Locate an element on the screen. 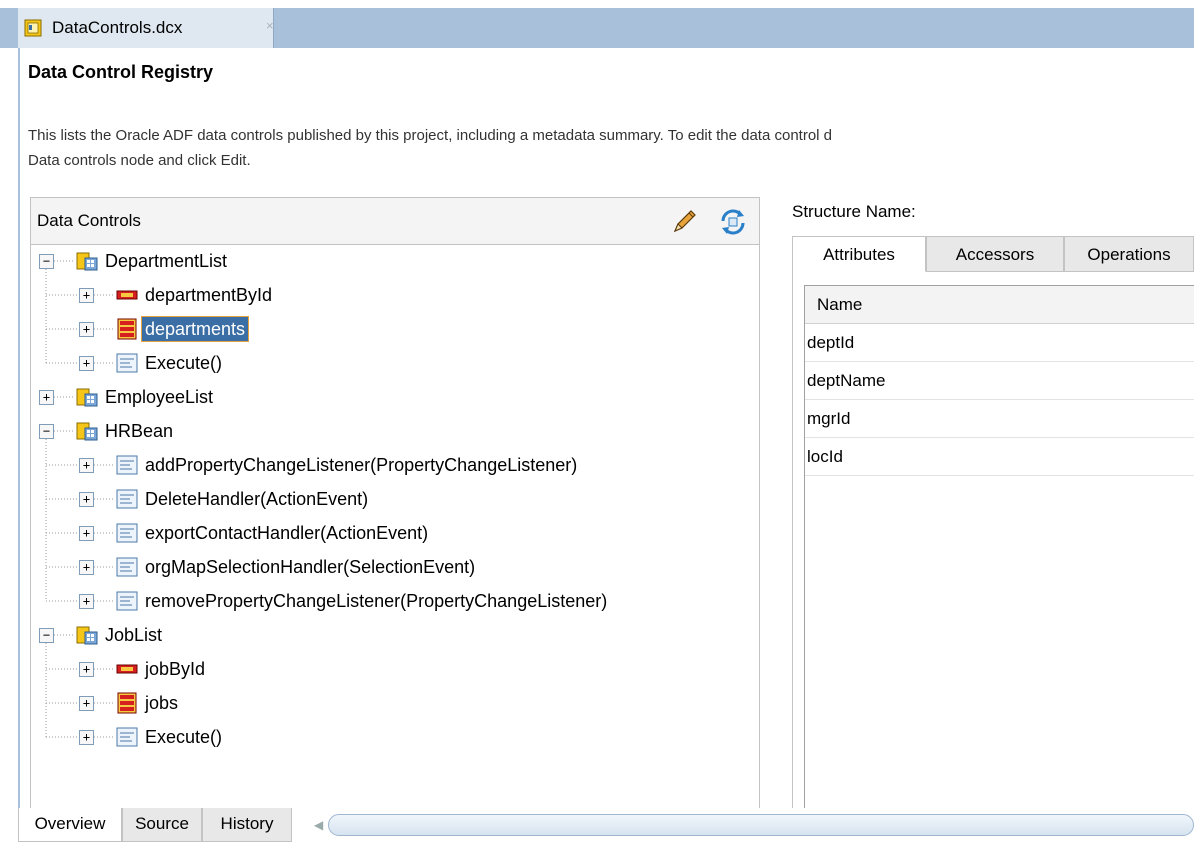 The width and height of the screenshot is (1194, 842). tree-node: − JobList is located at coordinates (102, 635).